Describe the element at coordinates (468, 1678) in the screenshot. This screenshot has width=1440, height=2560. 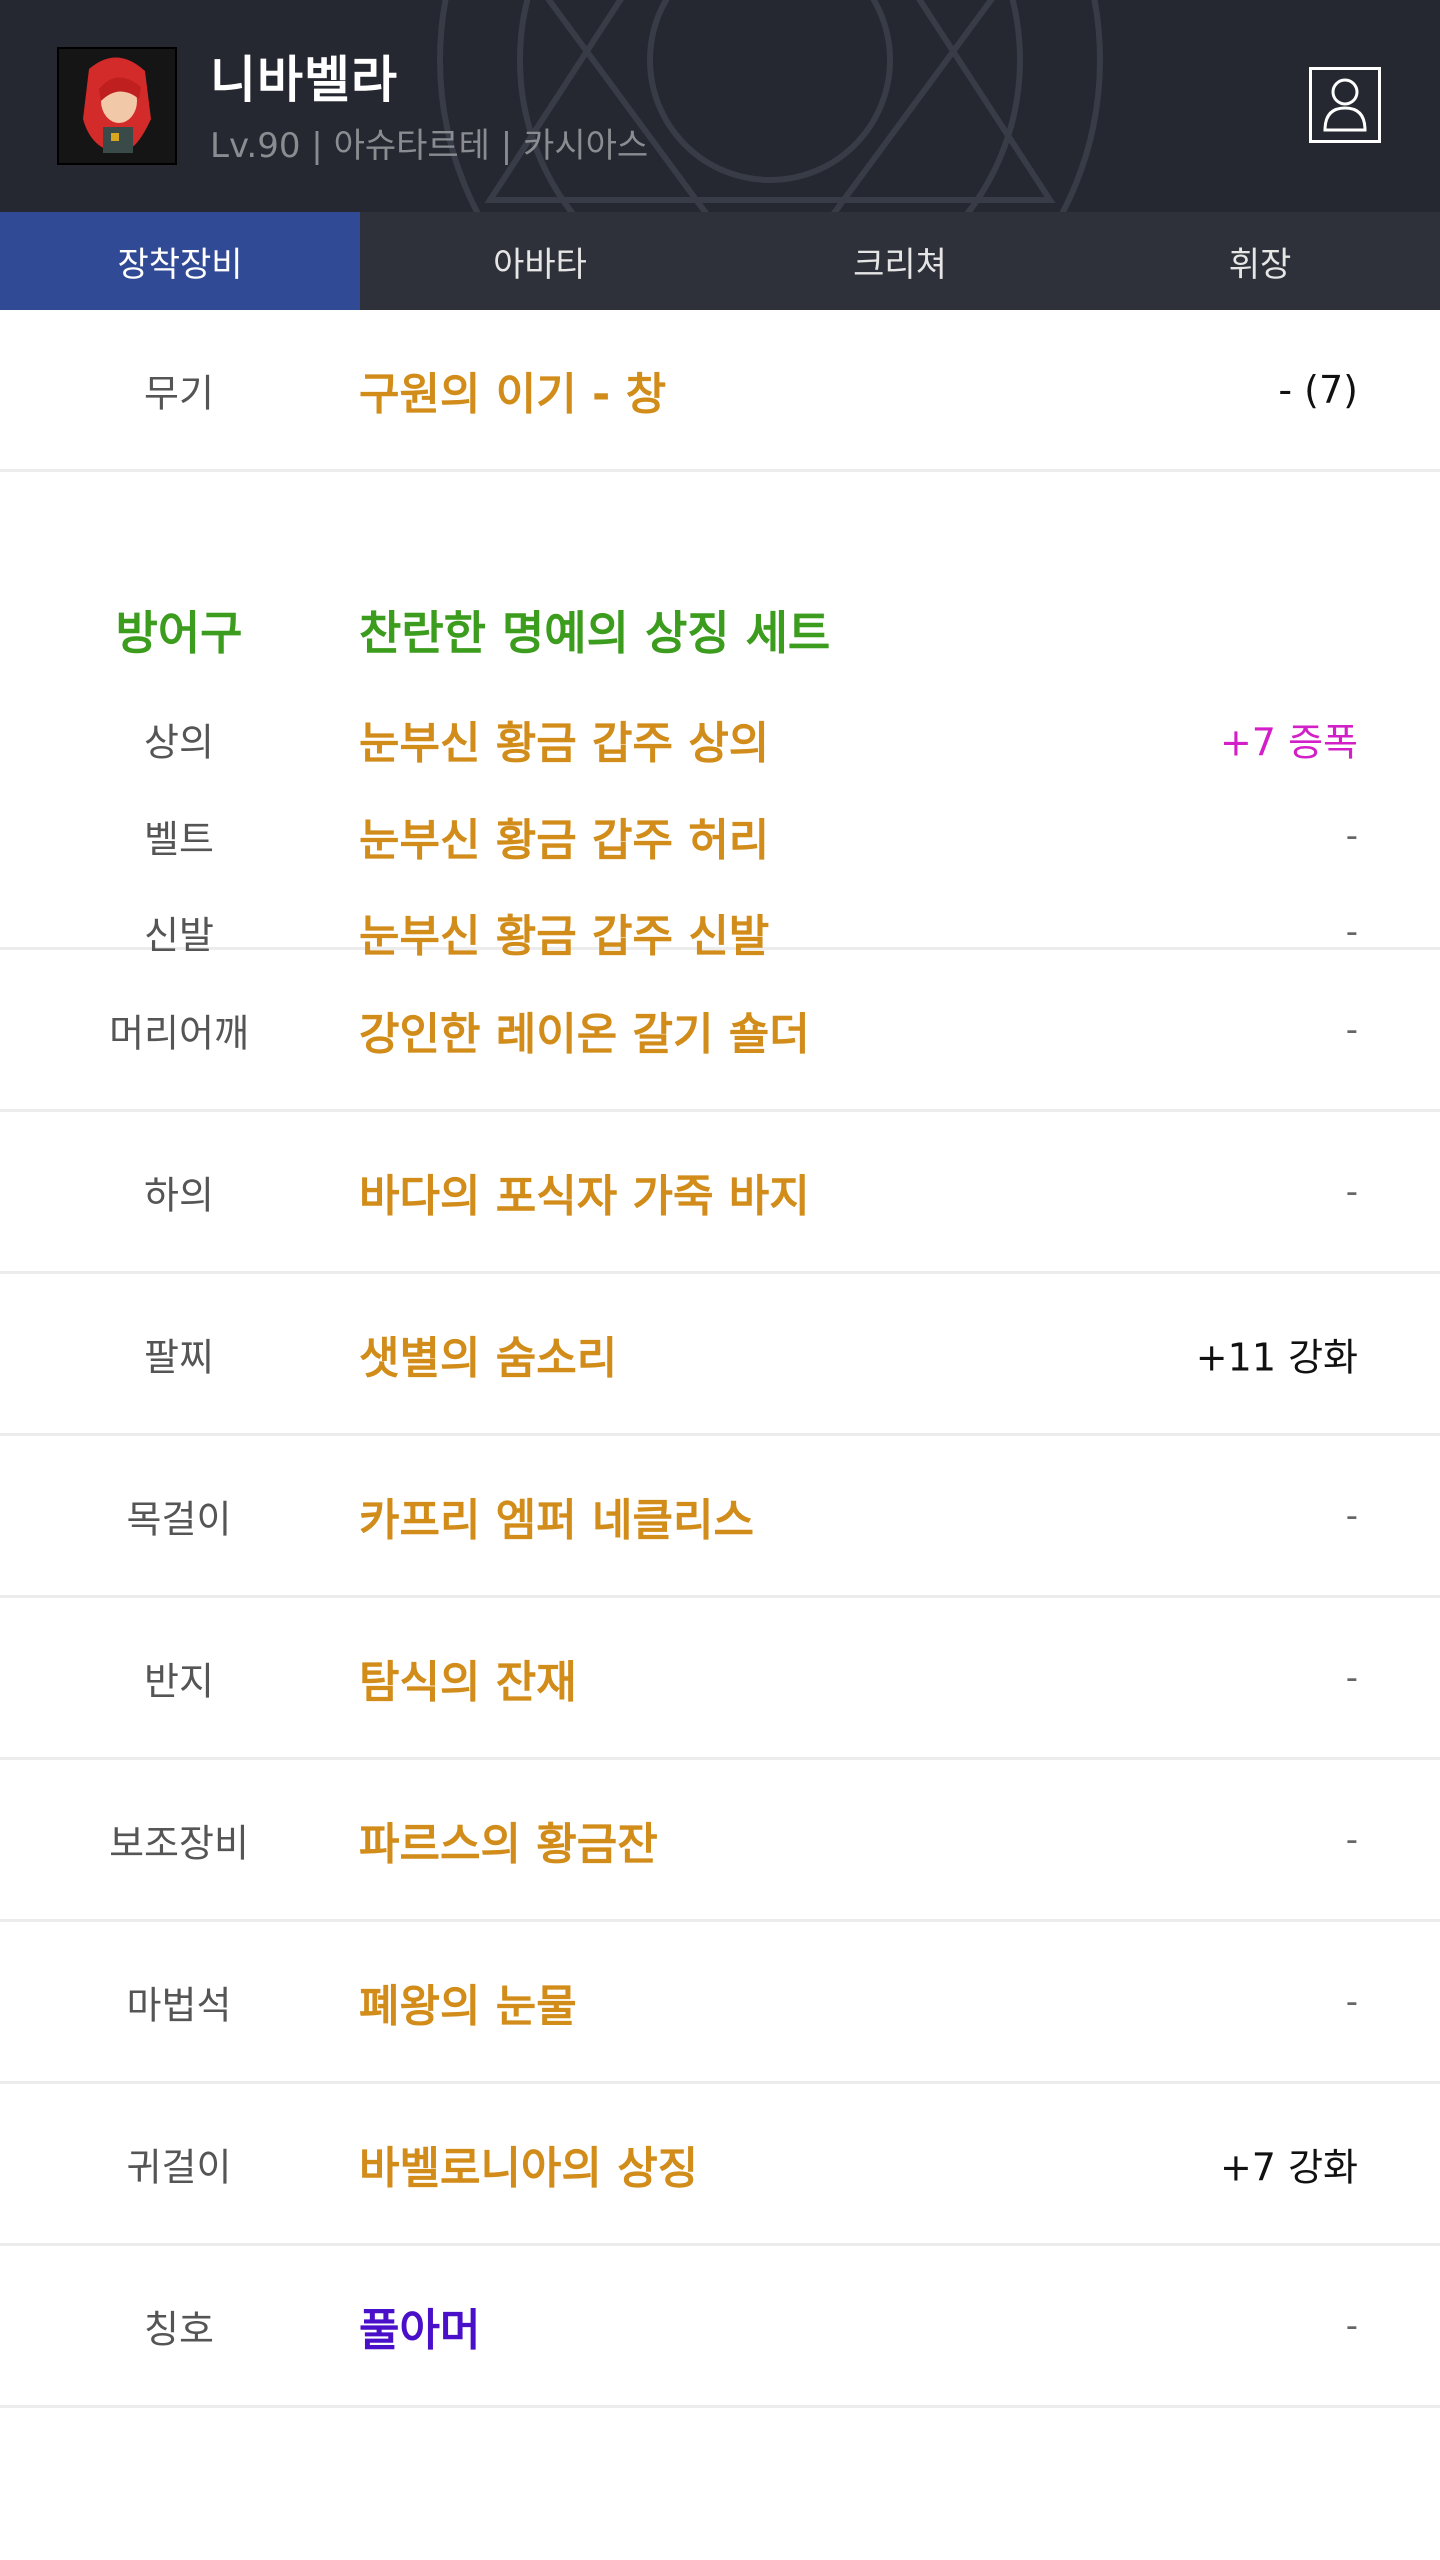
I see `item-name: 탐식의 잔재` at that location.